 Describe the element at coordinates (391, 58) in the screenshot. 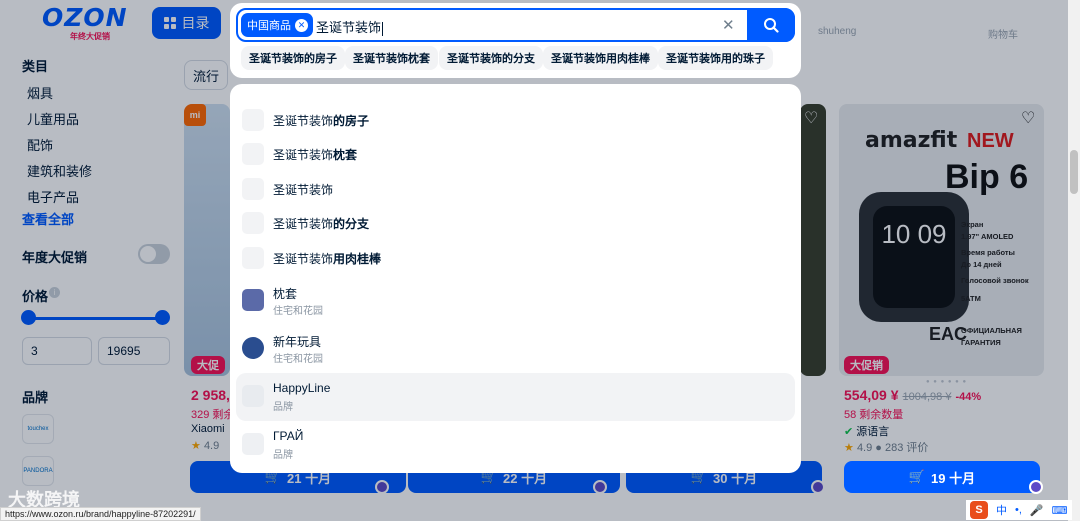

I see `suggestion-chip: 圣诞节装饰枕套` at that location.